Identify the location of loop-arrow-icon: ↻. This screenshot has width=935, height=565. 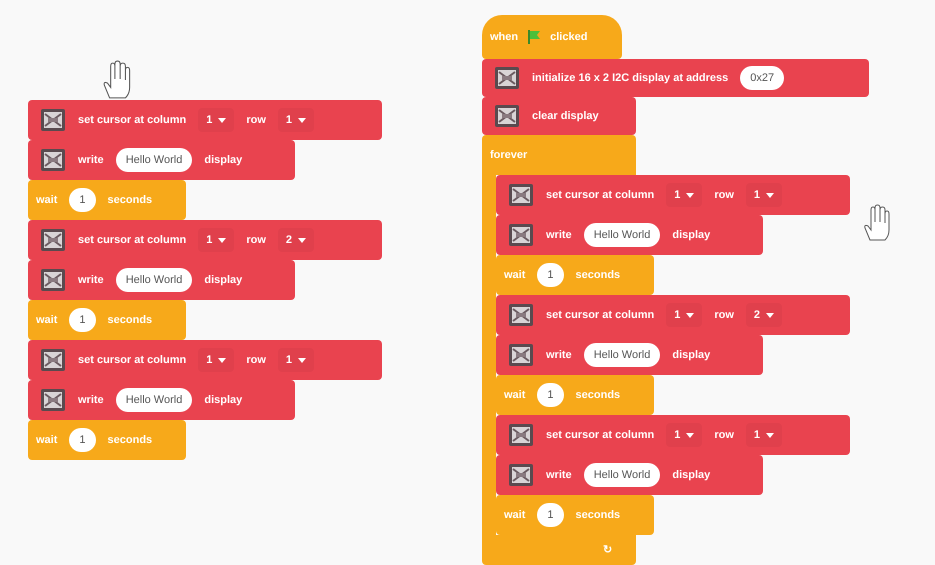
(607, 550).